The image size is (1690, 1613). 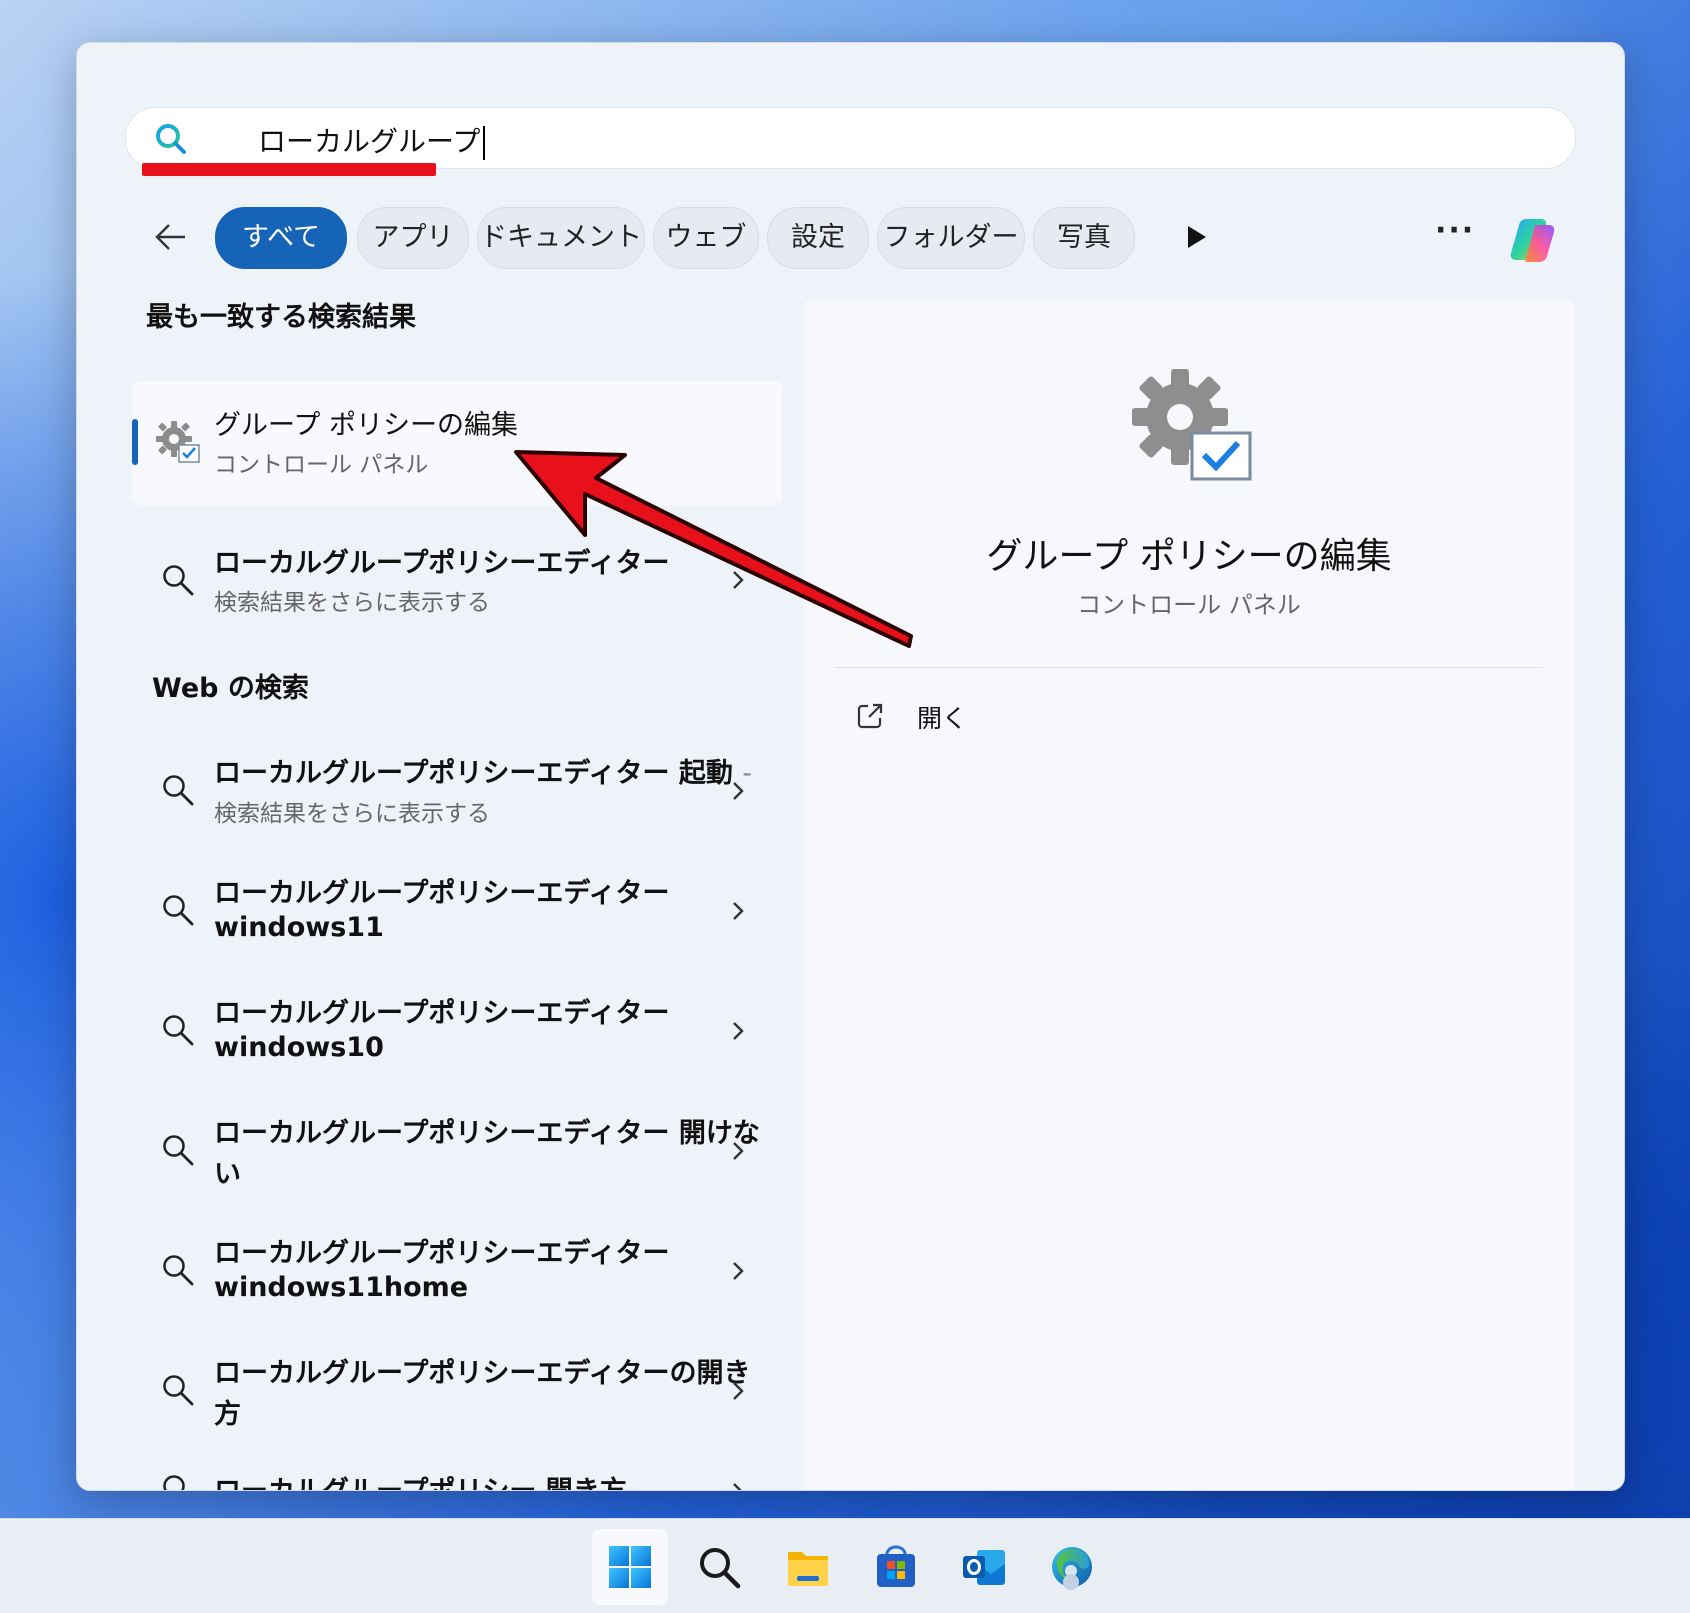 What do you see at coordinates (951, 238) in the screenshot?
I see `filter-chip-folders: フォルダー` at bounding box center [951, 238].